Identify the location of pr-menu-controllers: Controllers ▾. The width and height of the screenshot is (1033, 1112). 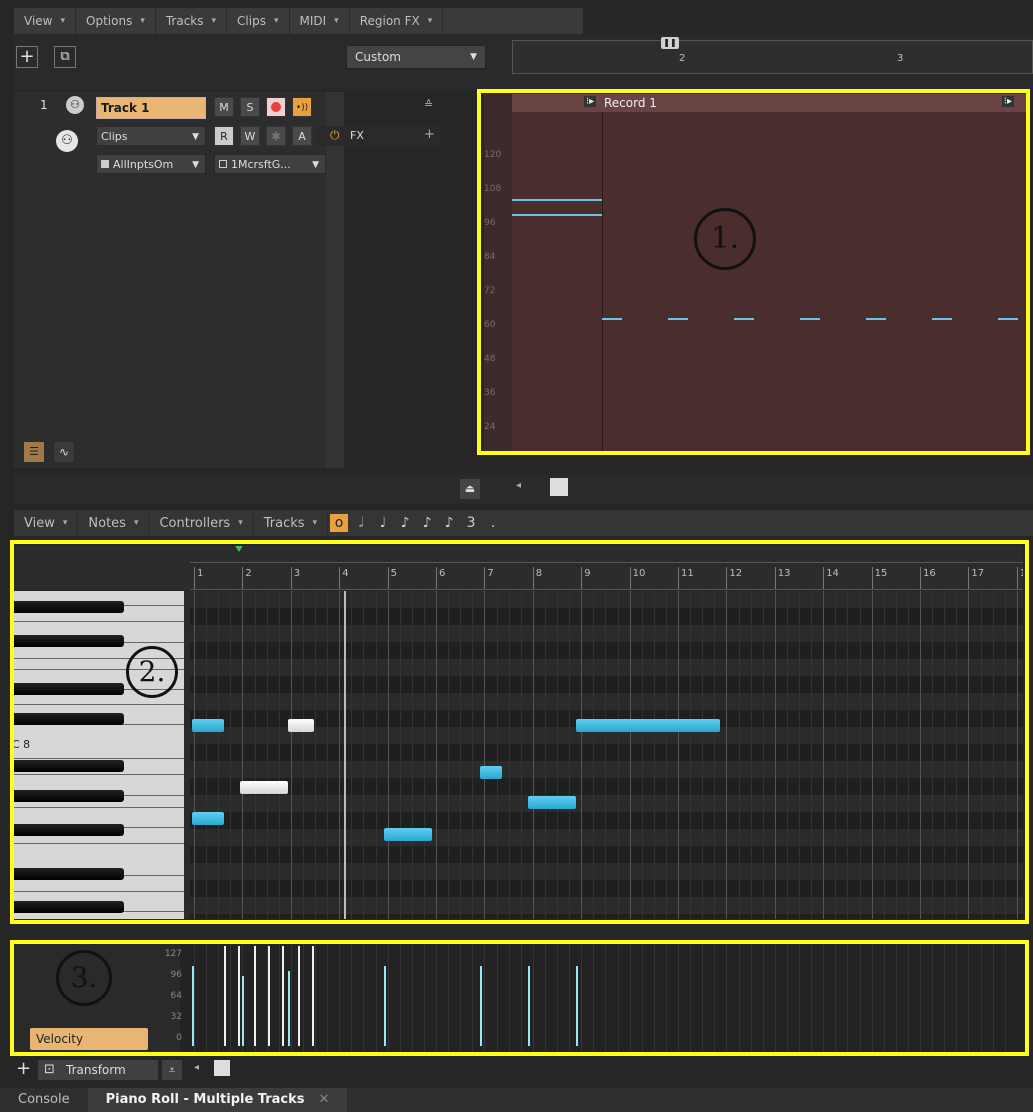
(201, 523).